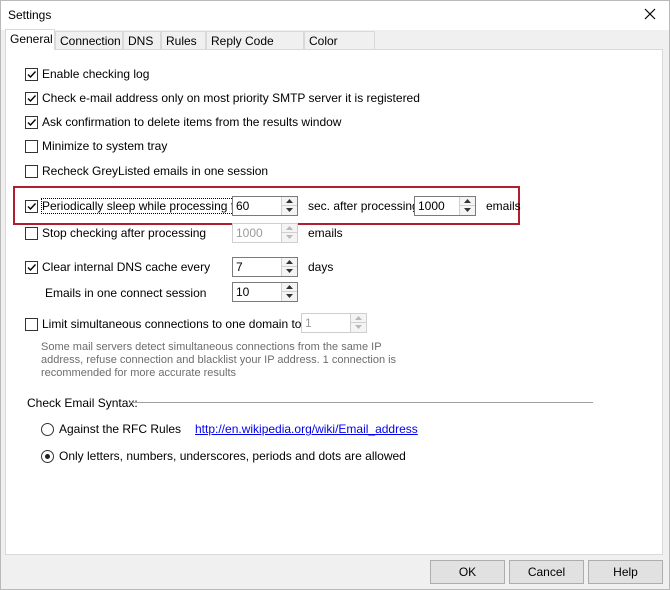 Image resolution: width=670 pixels, height=590 pixels. Describe the element at coordinates (89, 40) in the screenshot. I see `tab-connection: Connection` at that location.